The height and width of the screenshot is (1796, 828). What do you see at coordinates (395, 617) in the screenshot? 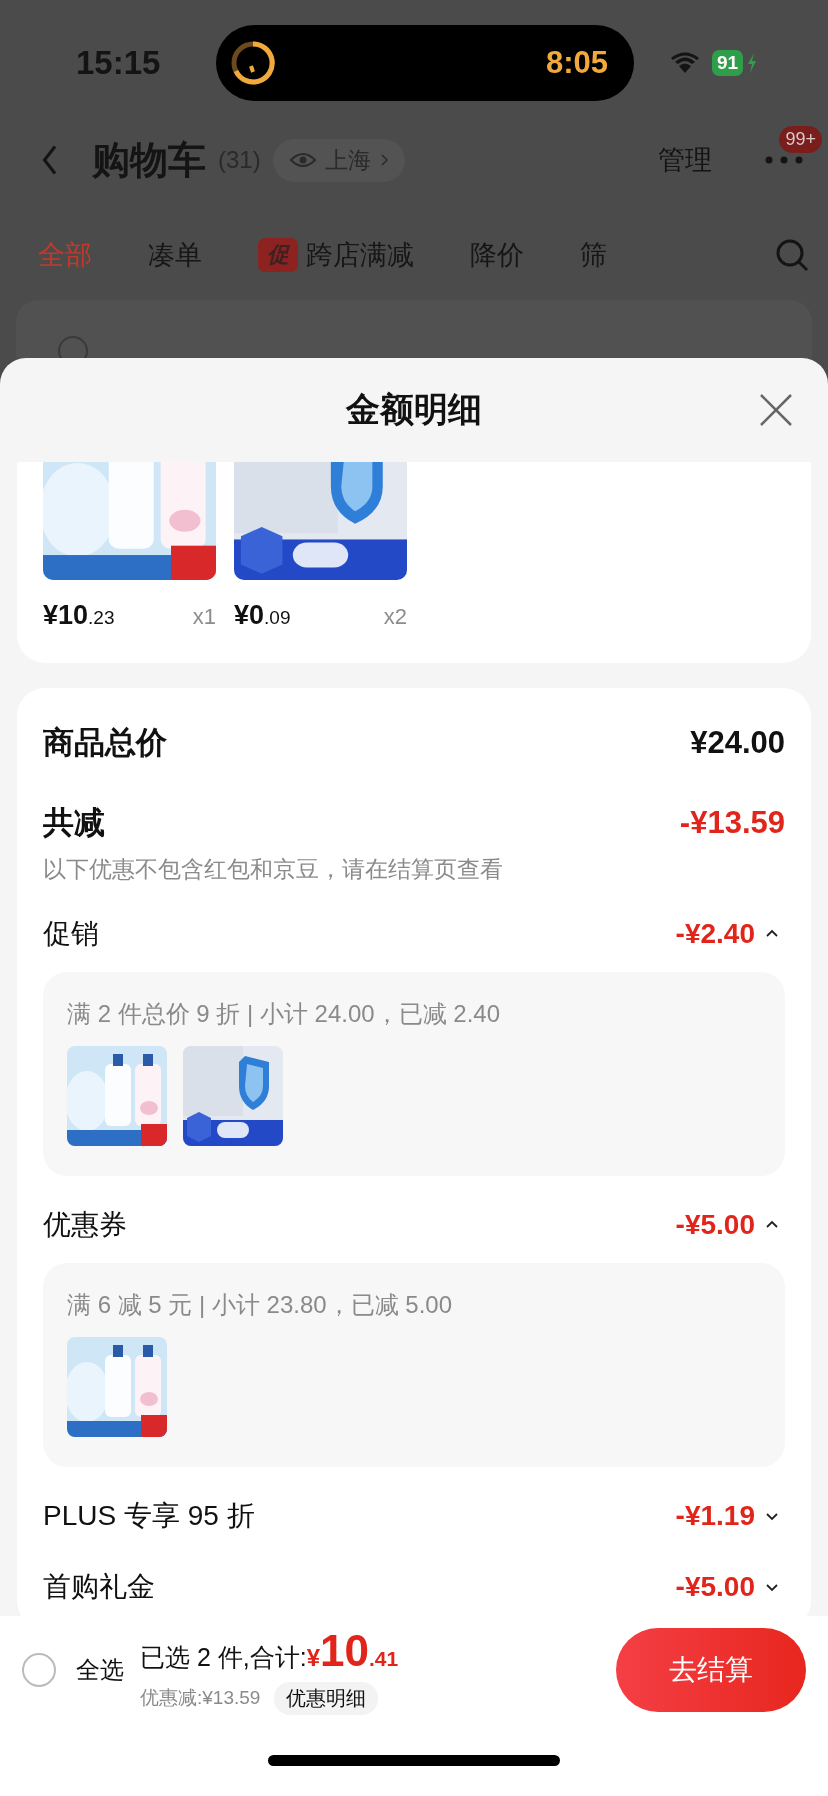
I see `quantity-text: x2` at bounding box center [395, 617].